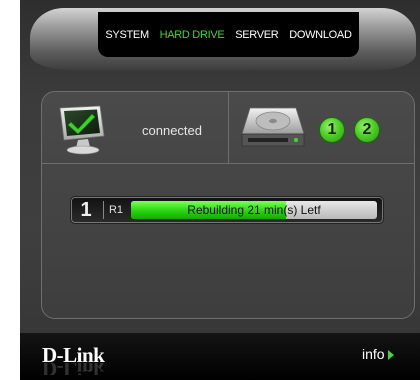 Image resolution: width=420 pixels, height=380 pixels. Describe the element at coordinates (172, 130) in the screenshot. I see `connection-status: connected` at that location.